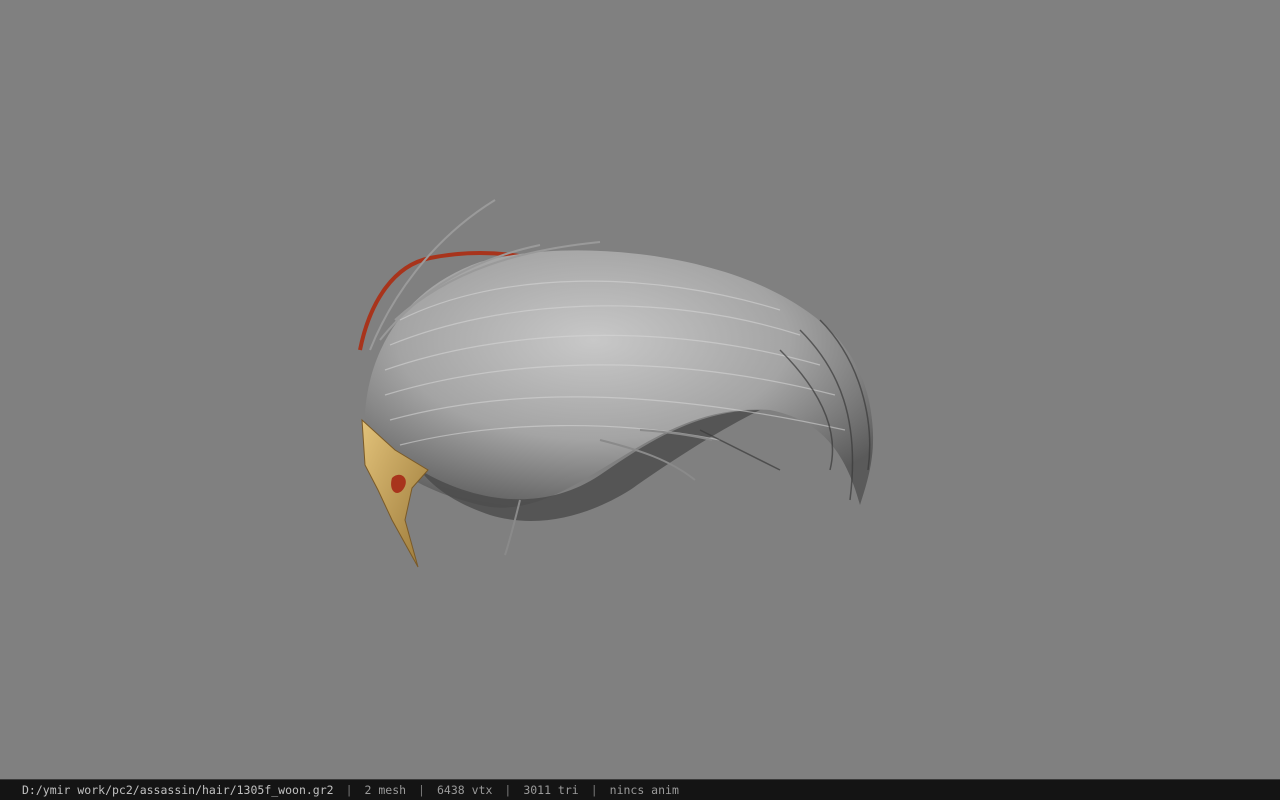 This screenshot has width=1280, height=800. I want to click on vertex-count: 6438 vtx, so click(464, 790).